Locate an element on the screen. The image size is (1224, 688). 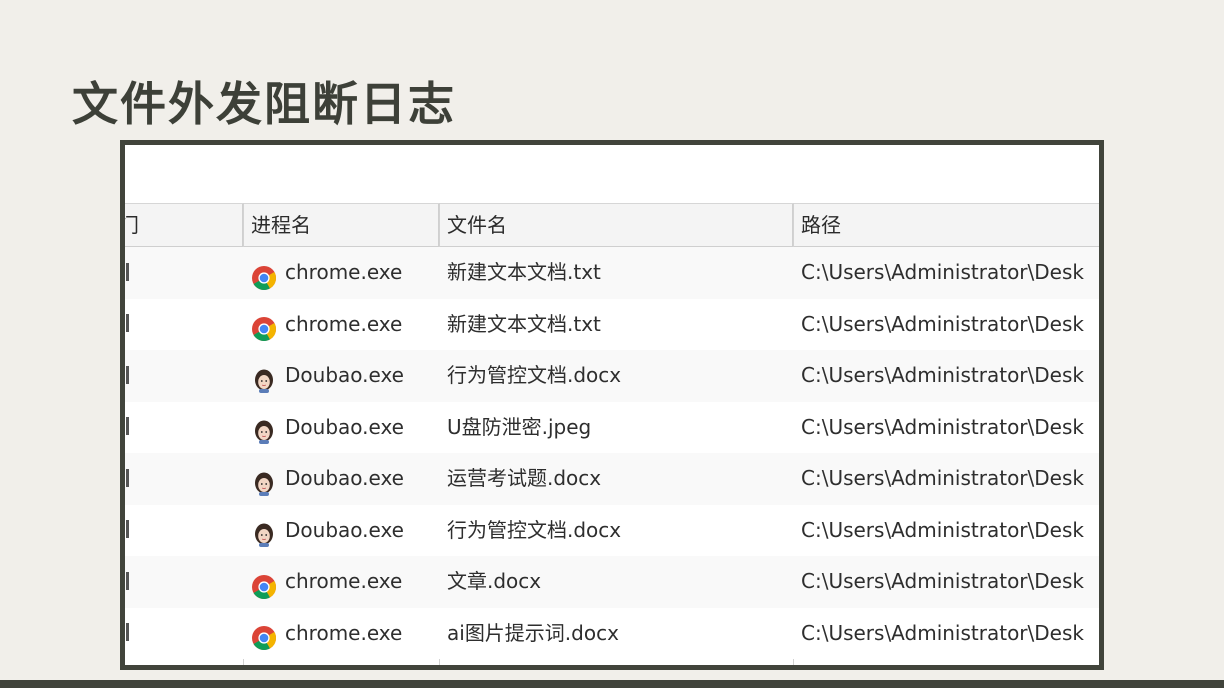
file-name-cell: 运营考试题.docx is located at coordinates (524, 478).